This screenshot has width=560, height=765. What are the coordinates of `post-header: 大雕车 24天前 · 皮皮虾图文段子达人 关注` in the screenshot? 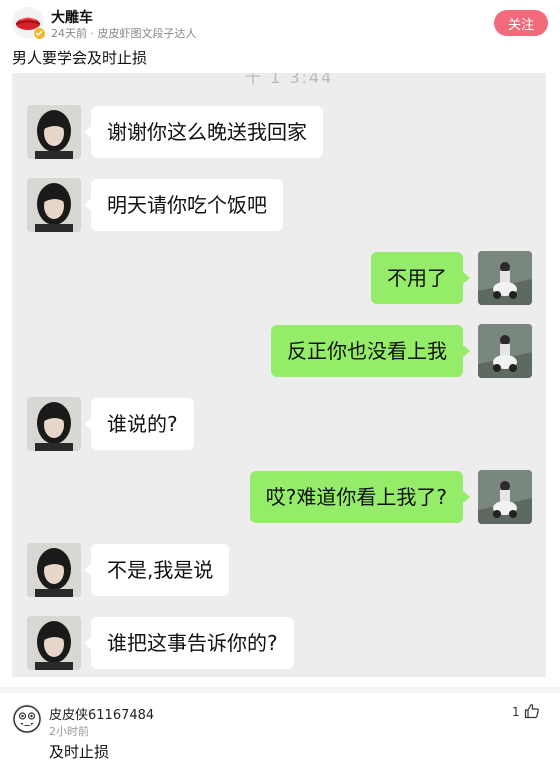 It's located at (280, 22).